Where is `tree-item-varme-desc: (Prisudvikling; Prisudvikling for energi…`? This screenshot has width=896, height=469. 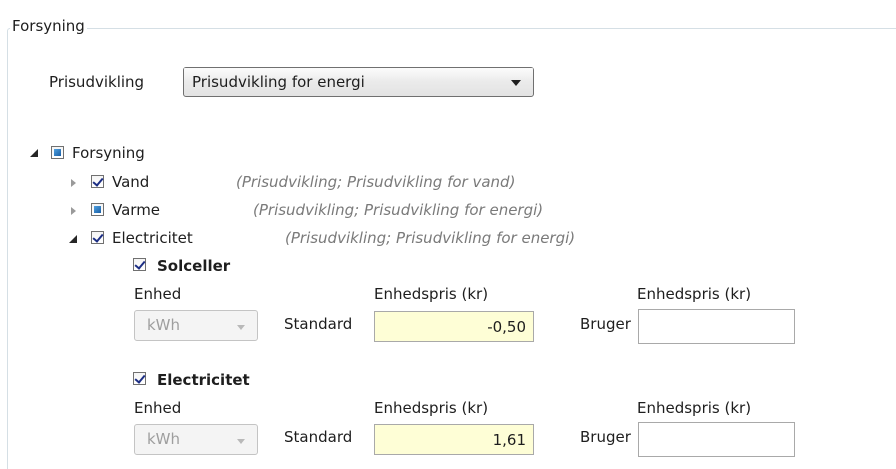
tree-item-varme-desc: (Prisudvikling; Prisudvikling for energi… is located at coordinates (398, 210).